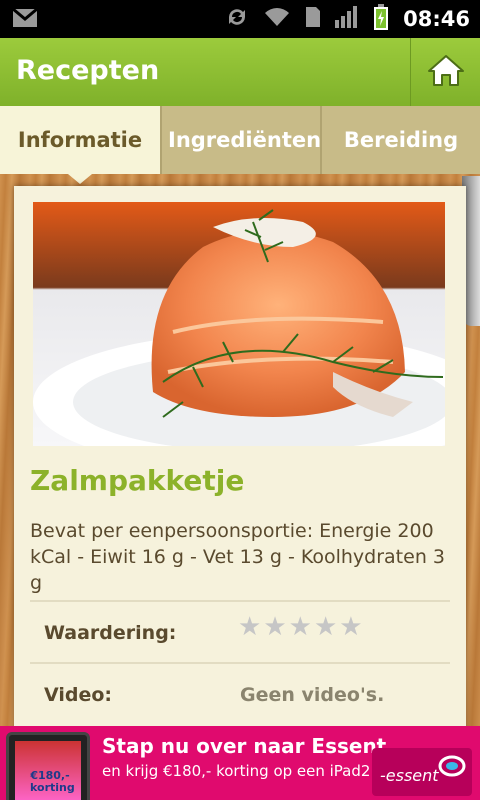  Describe the element at coordinates (312, 695) in the screenshot. I see `video-value: Geen video's.` at that location.